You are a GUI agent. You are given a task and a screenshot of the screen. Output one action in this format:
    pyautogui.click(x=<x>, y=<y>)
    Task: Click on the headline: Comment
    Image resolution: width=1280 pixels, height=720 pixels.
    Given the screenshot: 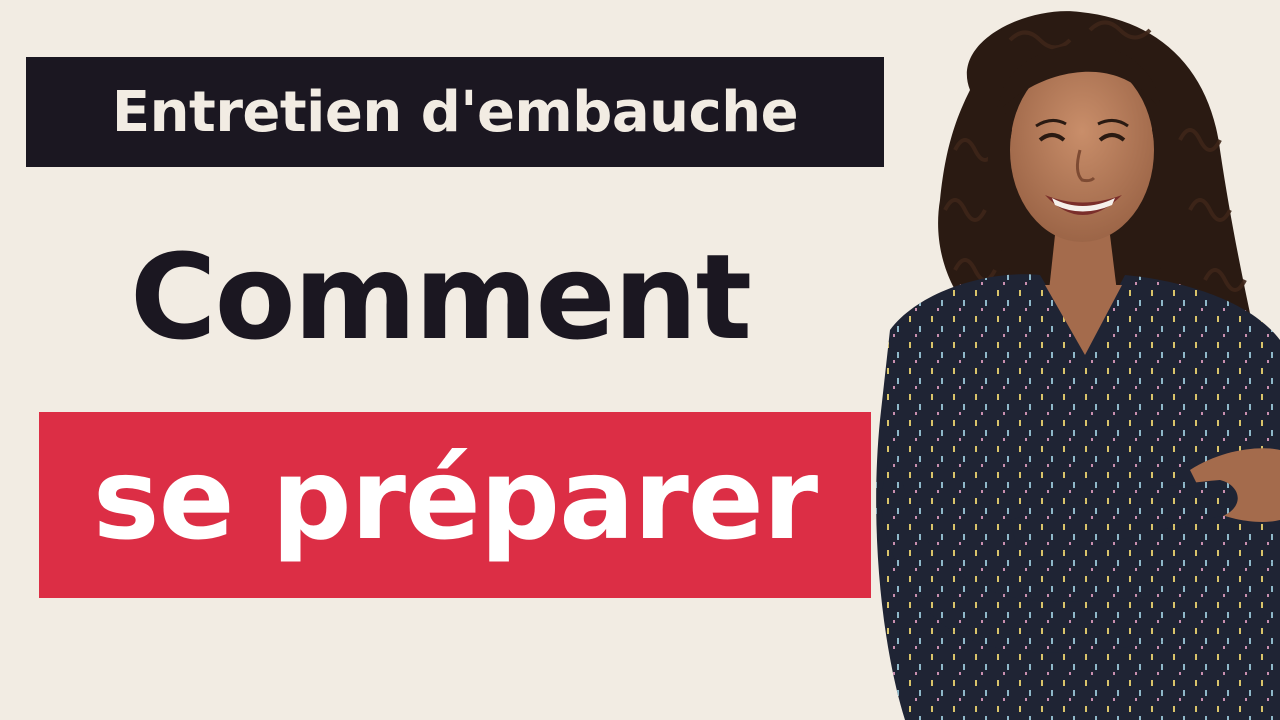 What is the action you would take?
    pyautogui.click(x=440, y=297)
    